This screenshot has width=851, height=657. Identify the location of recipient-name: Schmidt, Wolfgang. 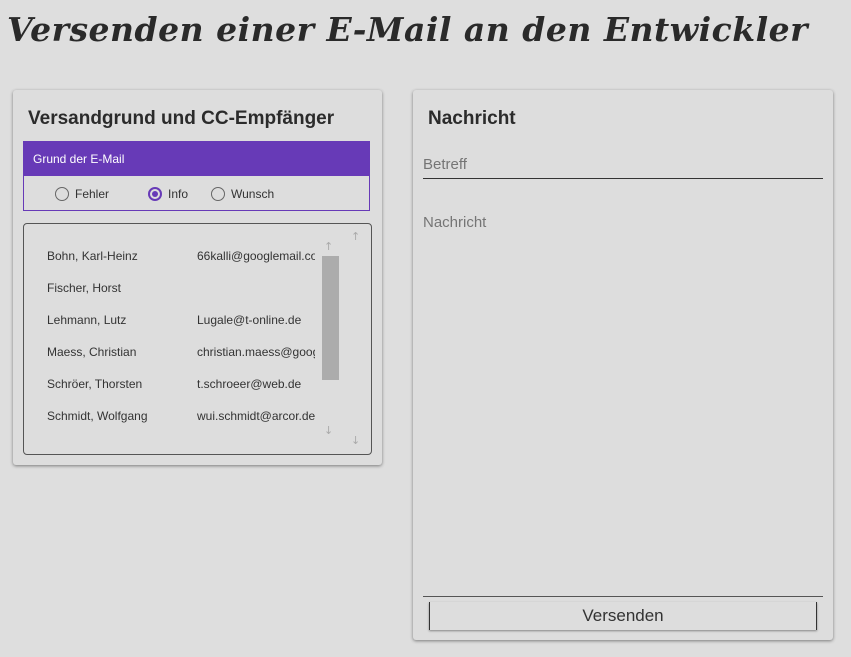
(97, 416).